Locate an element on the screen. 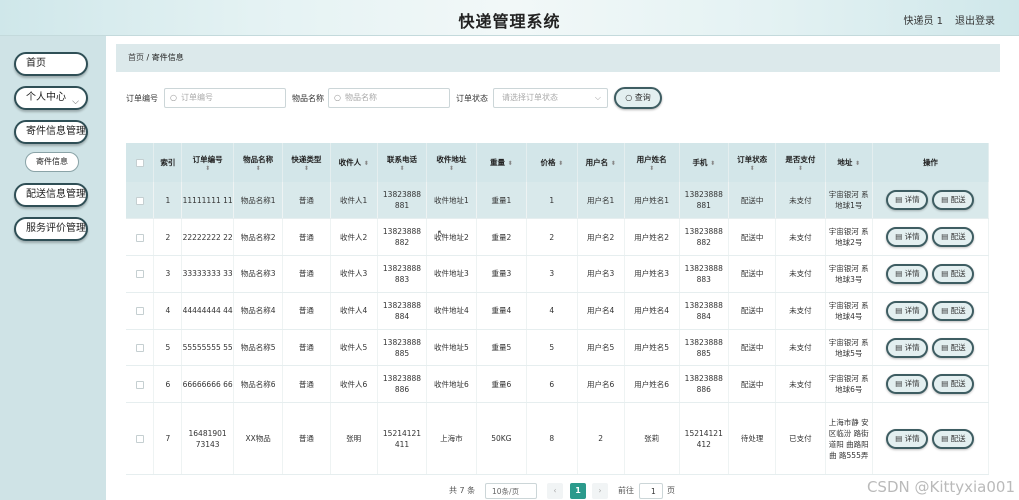  cell-recv-addr: 收件地址4 is located at coordinates (451, 311).